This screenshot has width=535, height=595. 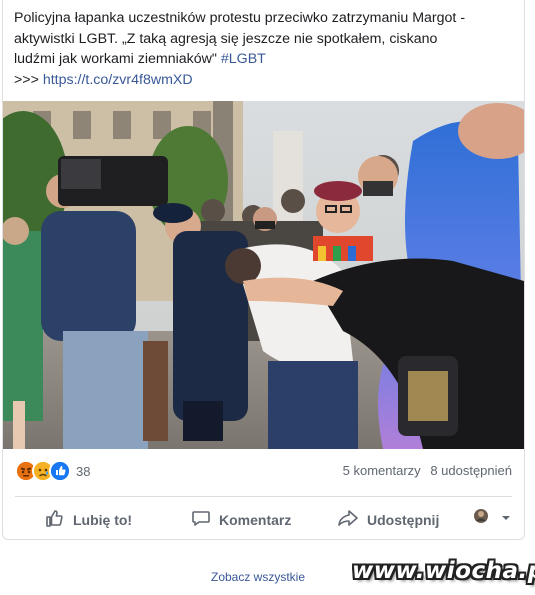 I want to click on post-url-link: https://t.co/zvr4f8wmXD, so click(x=118, y=80).